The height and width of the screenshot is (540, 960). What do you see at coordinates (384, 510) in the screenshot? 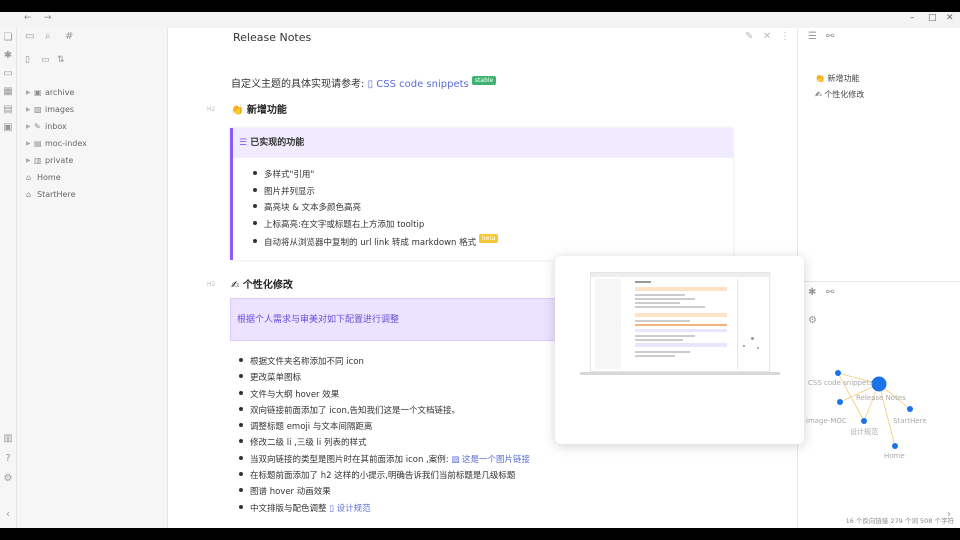
I see `list-item: 中文排版与配色调整 ▯ 设计规范` at bounding box center [384, 510].